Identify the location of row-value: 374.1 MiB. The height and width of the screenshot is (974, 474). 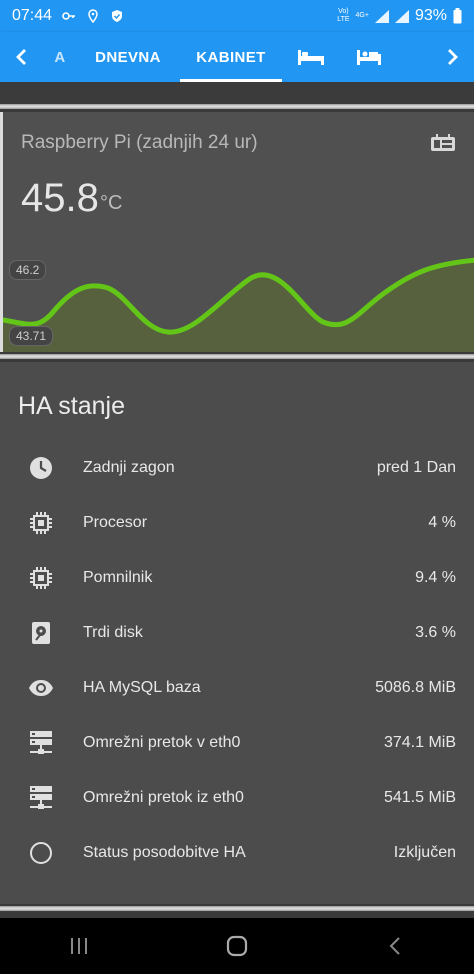
(419, 742).